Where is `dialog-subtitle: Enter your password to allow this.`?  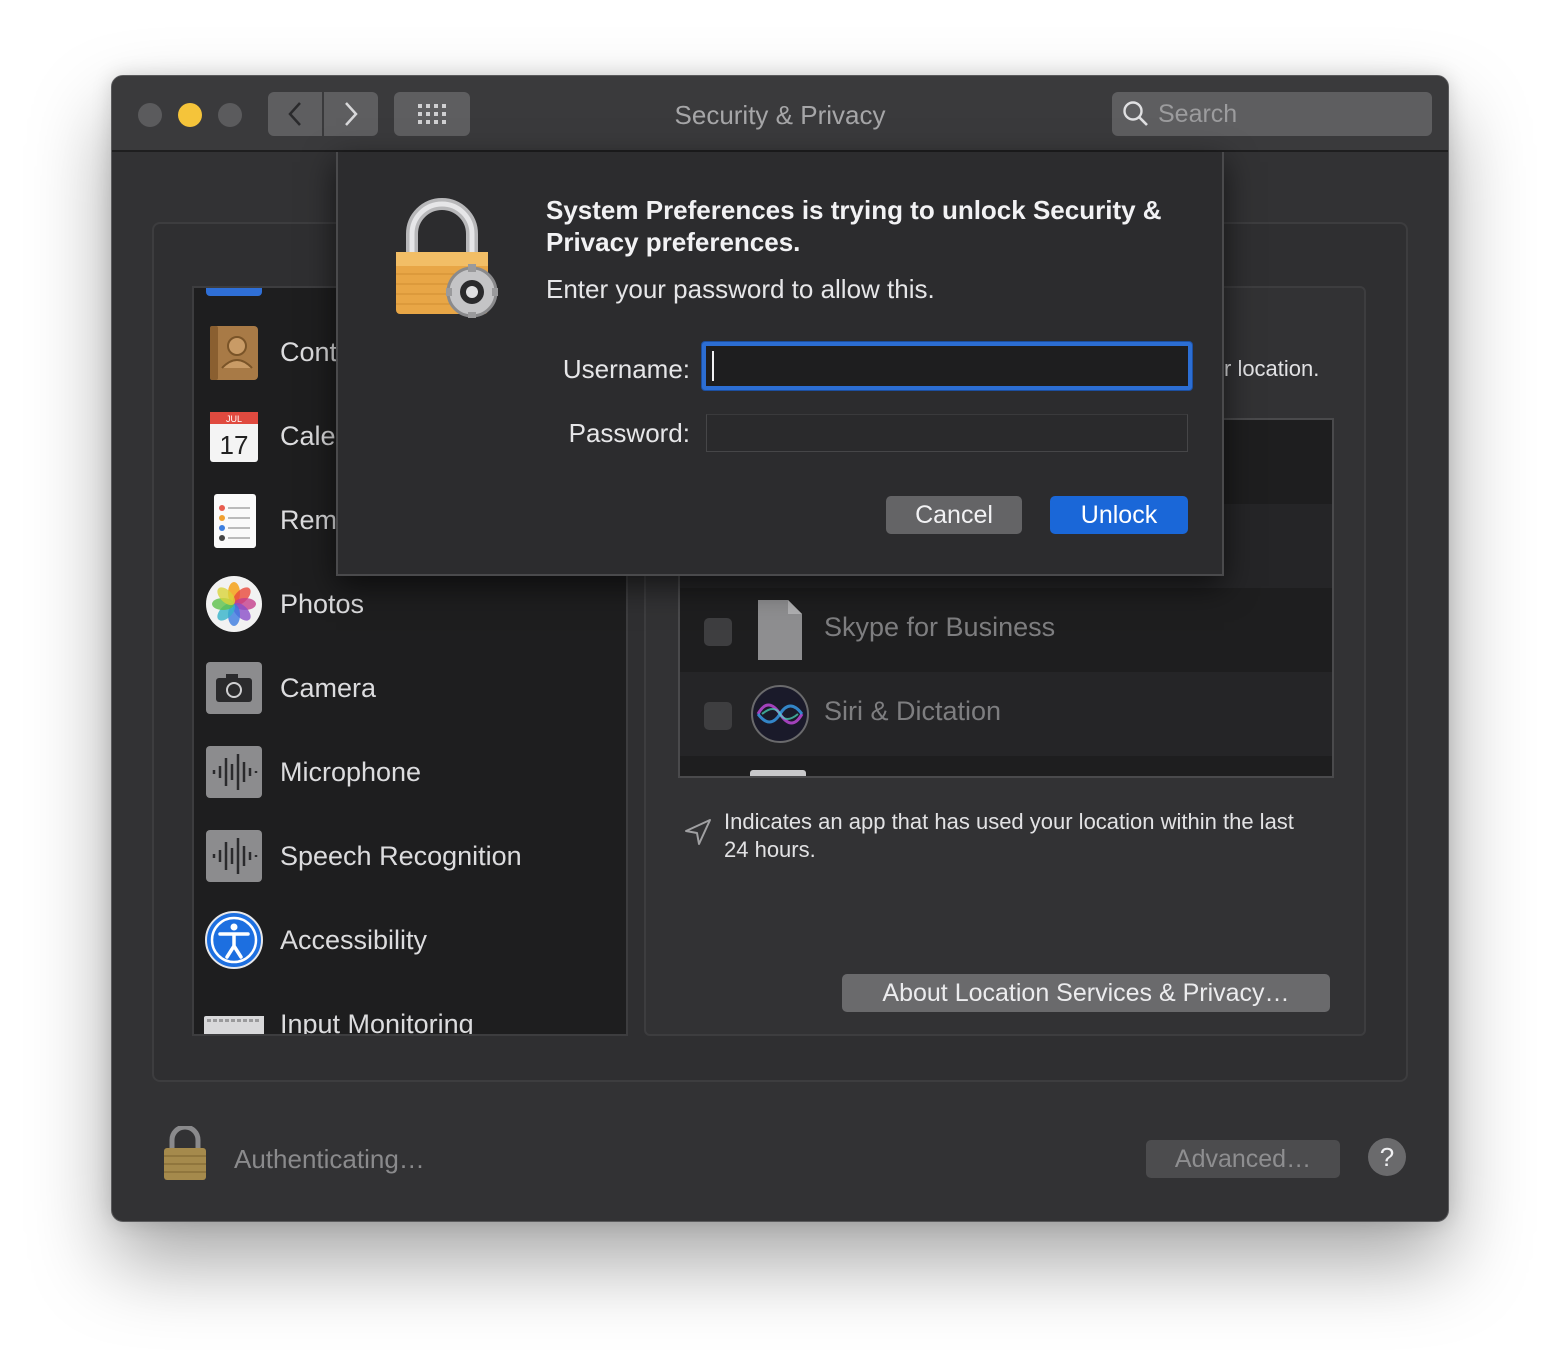
dialog-subtitle: Enter your password to allow this. is located at coordinates (740, 289).